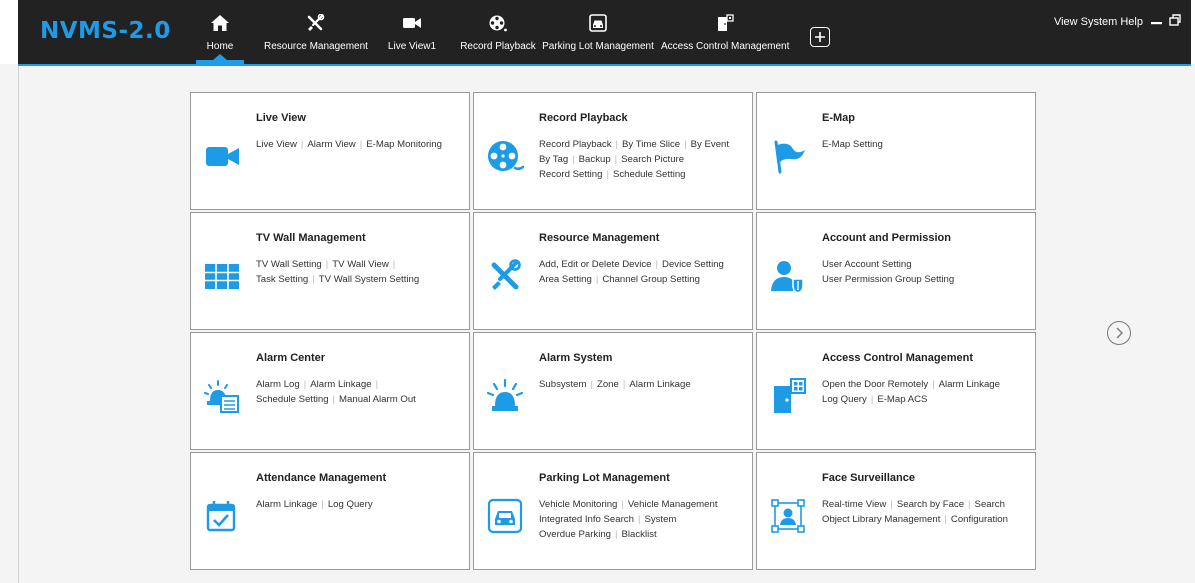  What do you see at coordinates (930, 504) in the screenshot?
I see `link-search-by-face: Search by Face` at bounding box center [930, 504].